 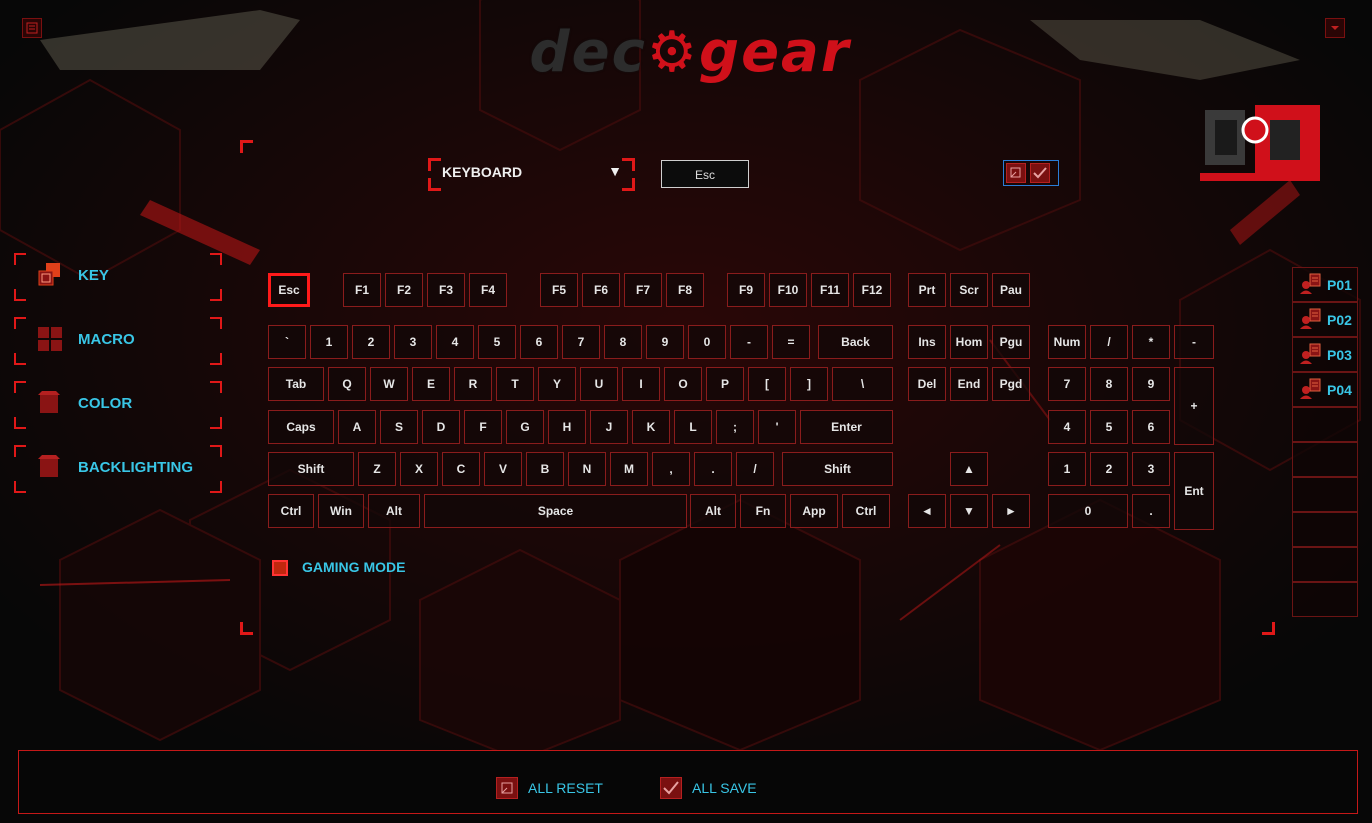 What do you see at coordinates (1325, 389) in the screenshot?
I see `profile-slot-4: P04` at bounding box center [1325, 389].